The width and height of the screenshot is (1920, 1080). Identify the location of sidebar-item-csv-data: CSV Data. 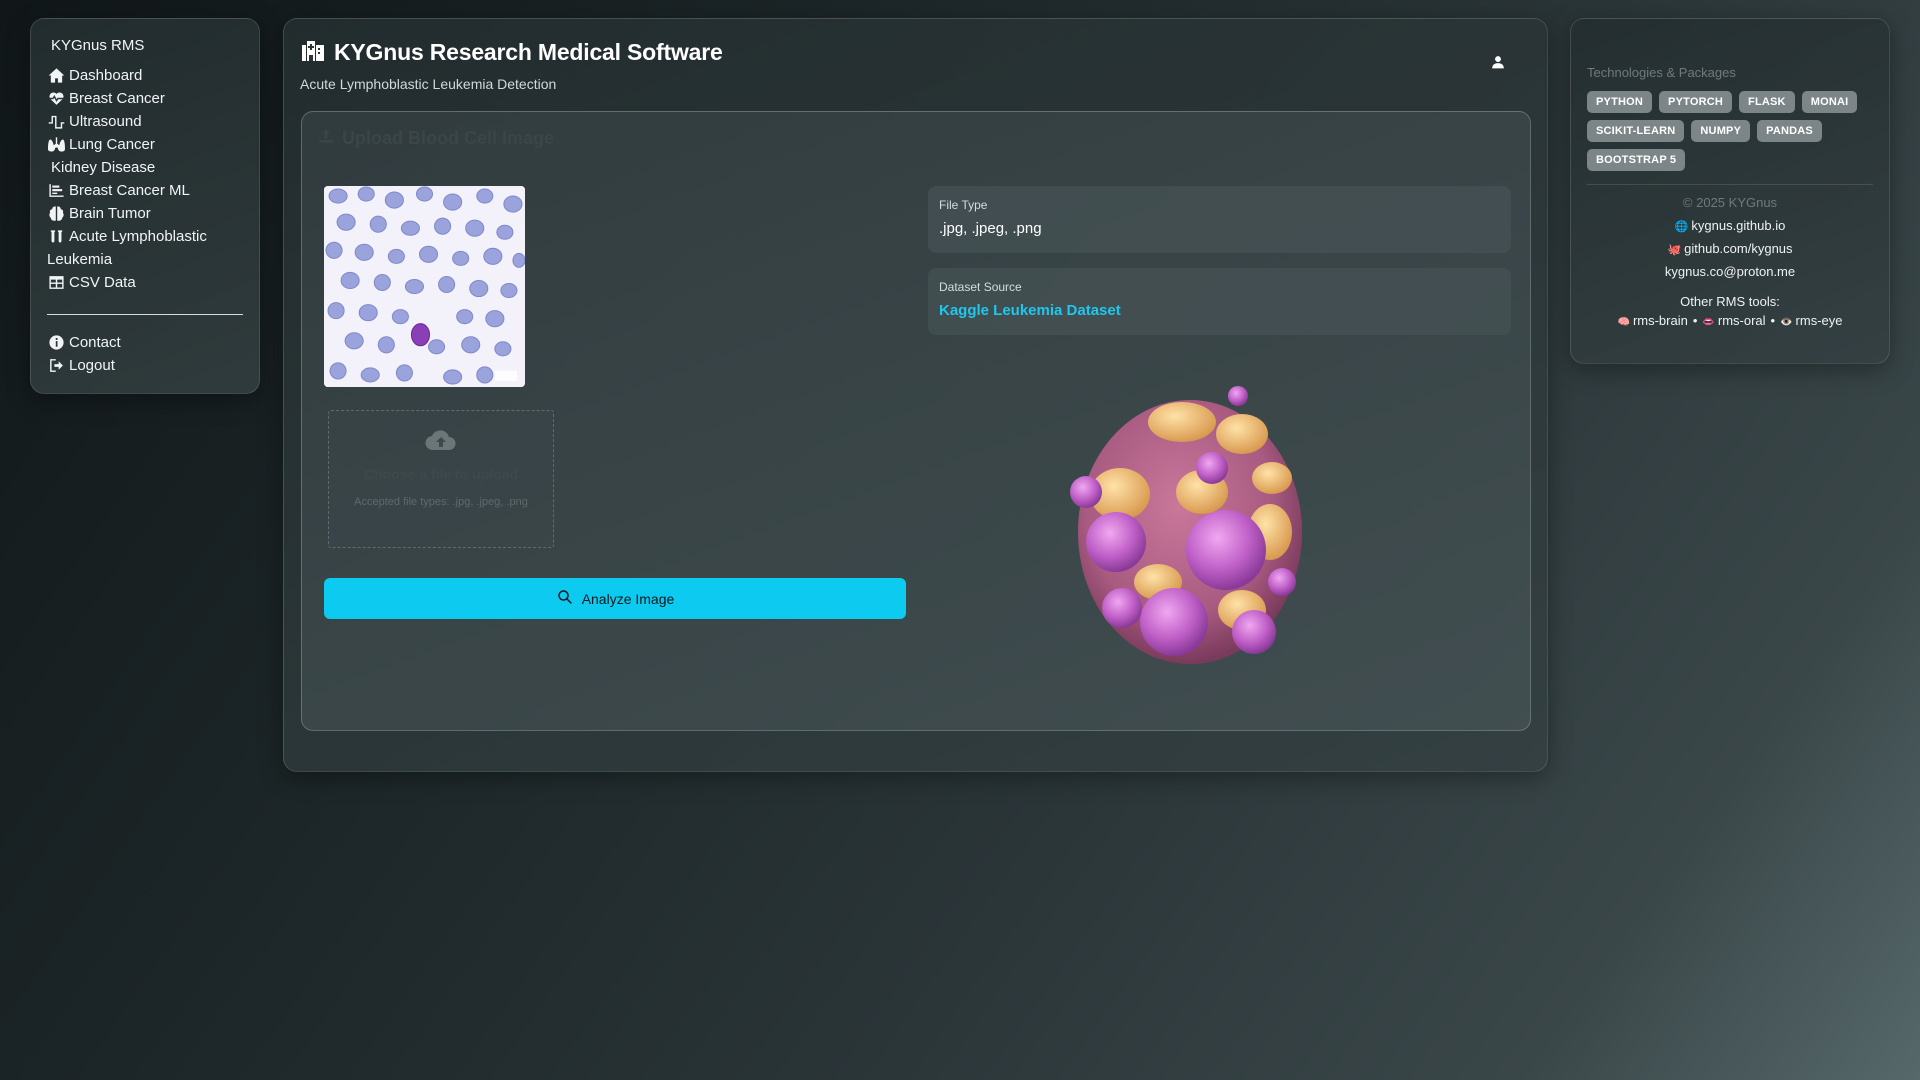
(145, 282).